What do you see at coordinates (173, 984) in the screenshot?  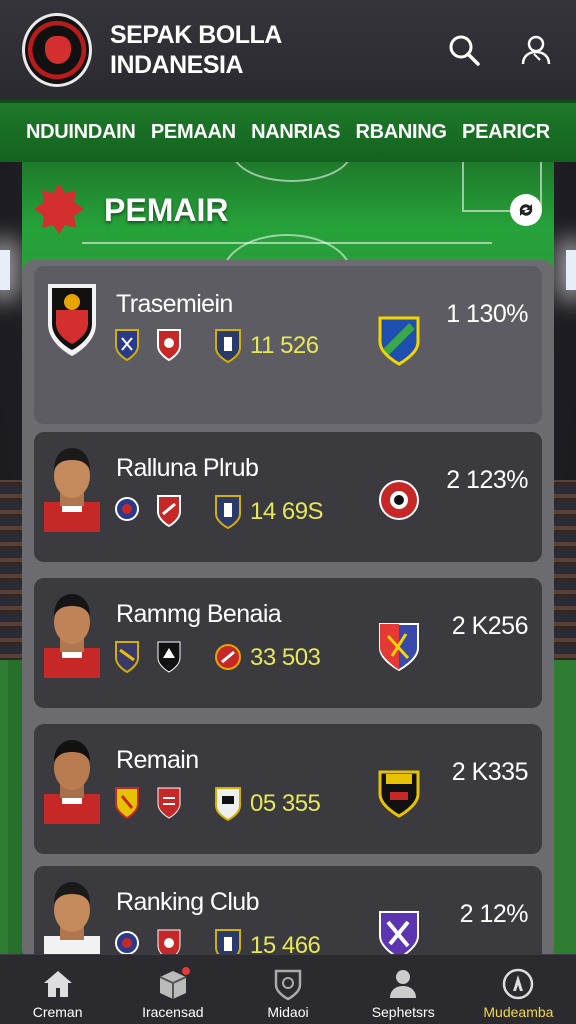 I see `box-icon` at bounding box center [173, 984].